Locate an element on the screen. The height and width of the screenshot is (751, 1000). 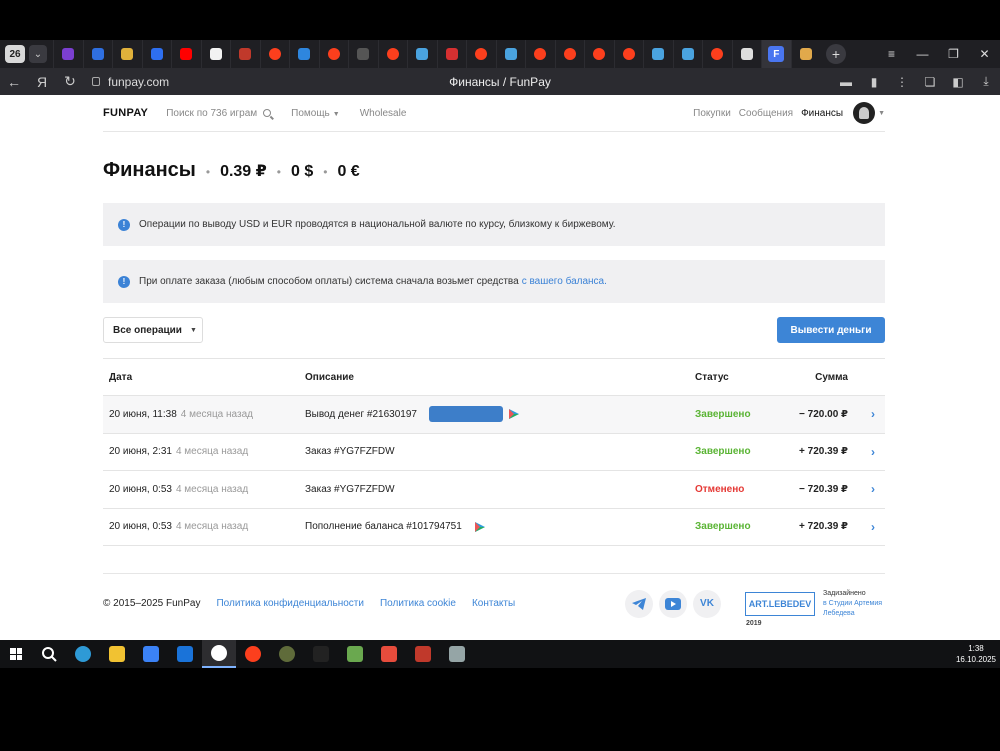
reload-icon: ↻ is located at coordinates (70, 81).